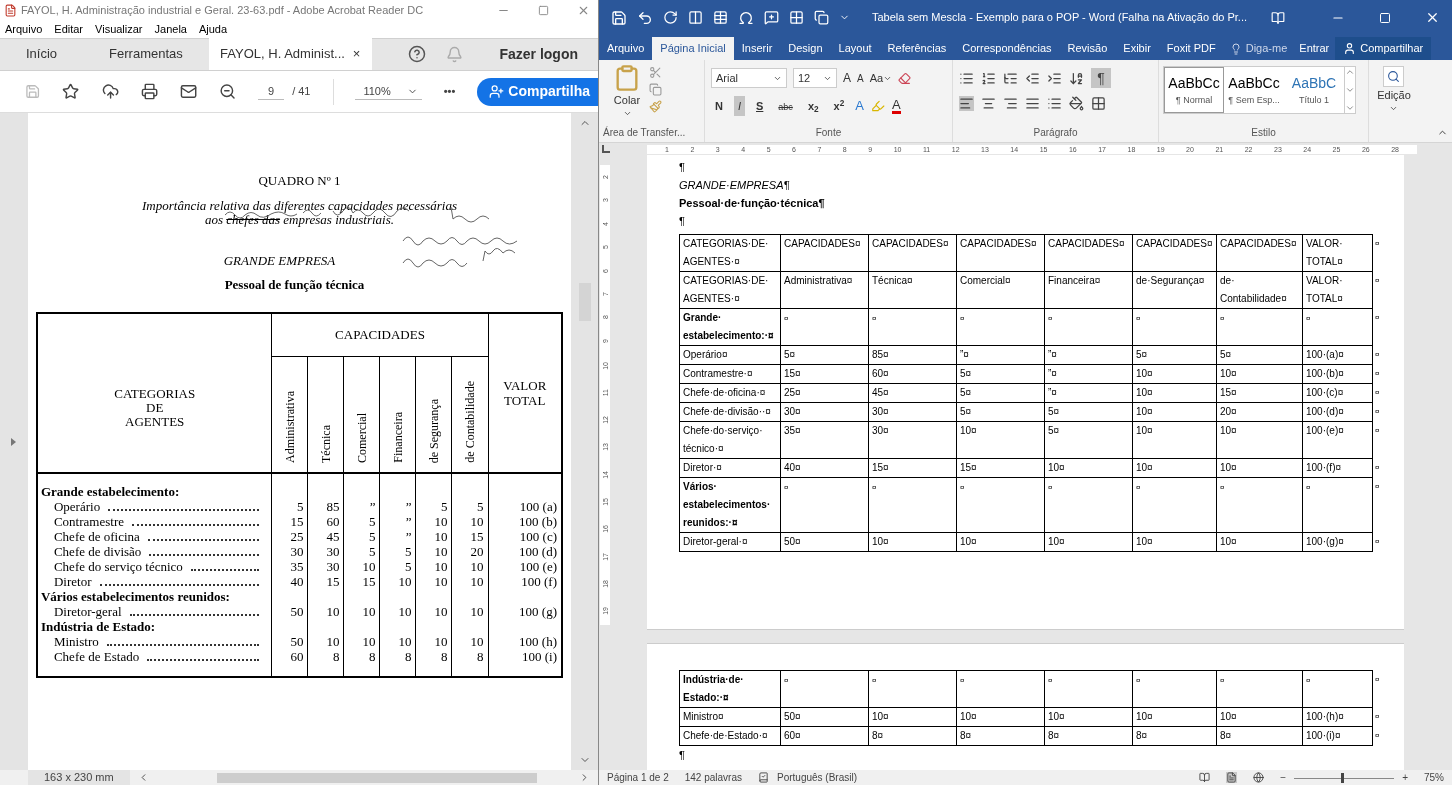  Describe the element at coordinates (670, 17) in the screenshot. I see `redo-icon` at that location.